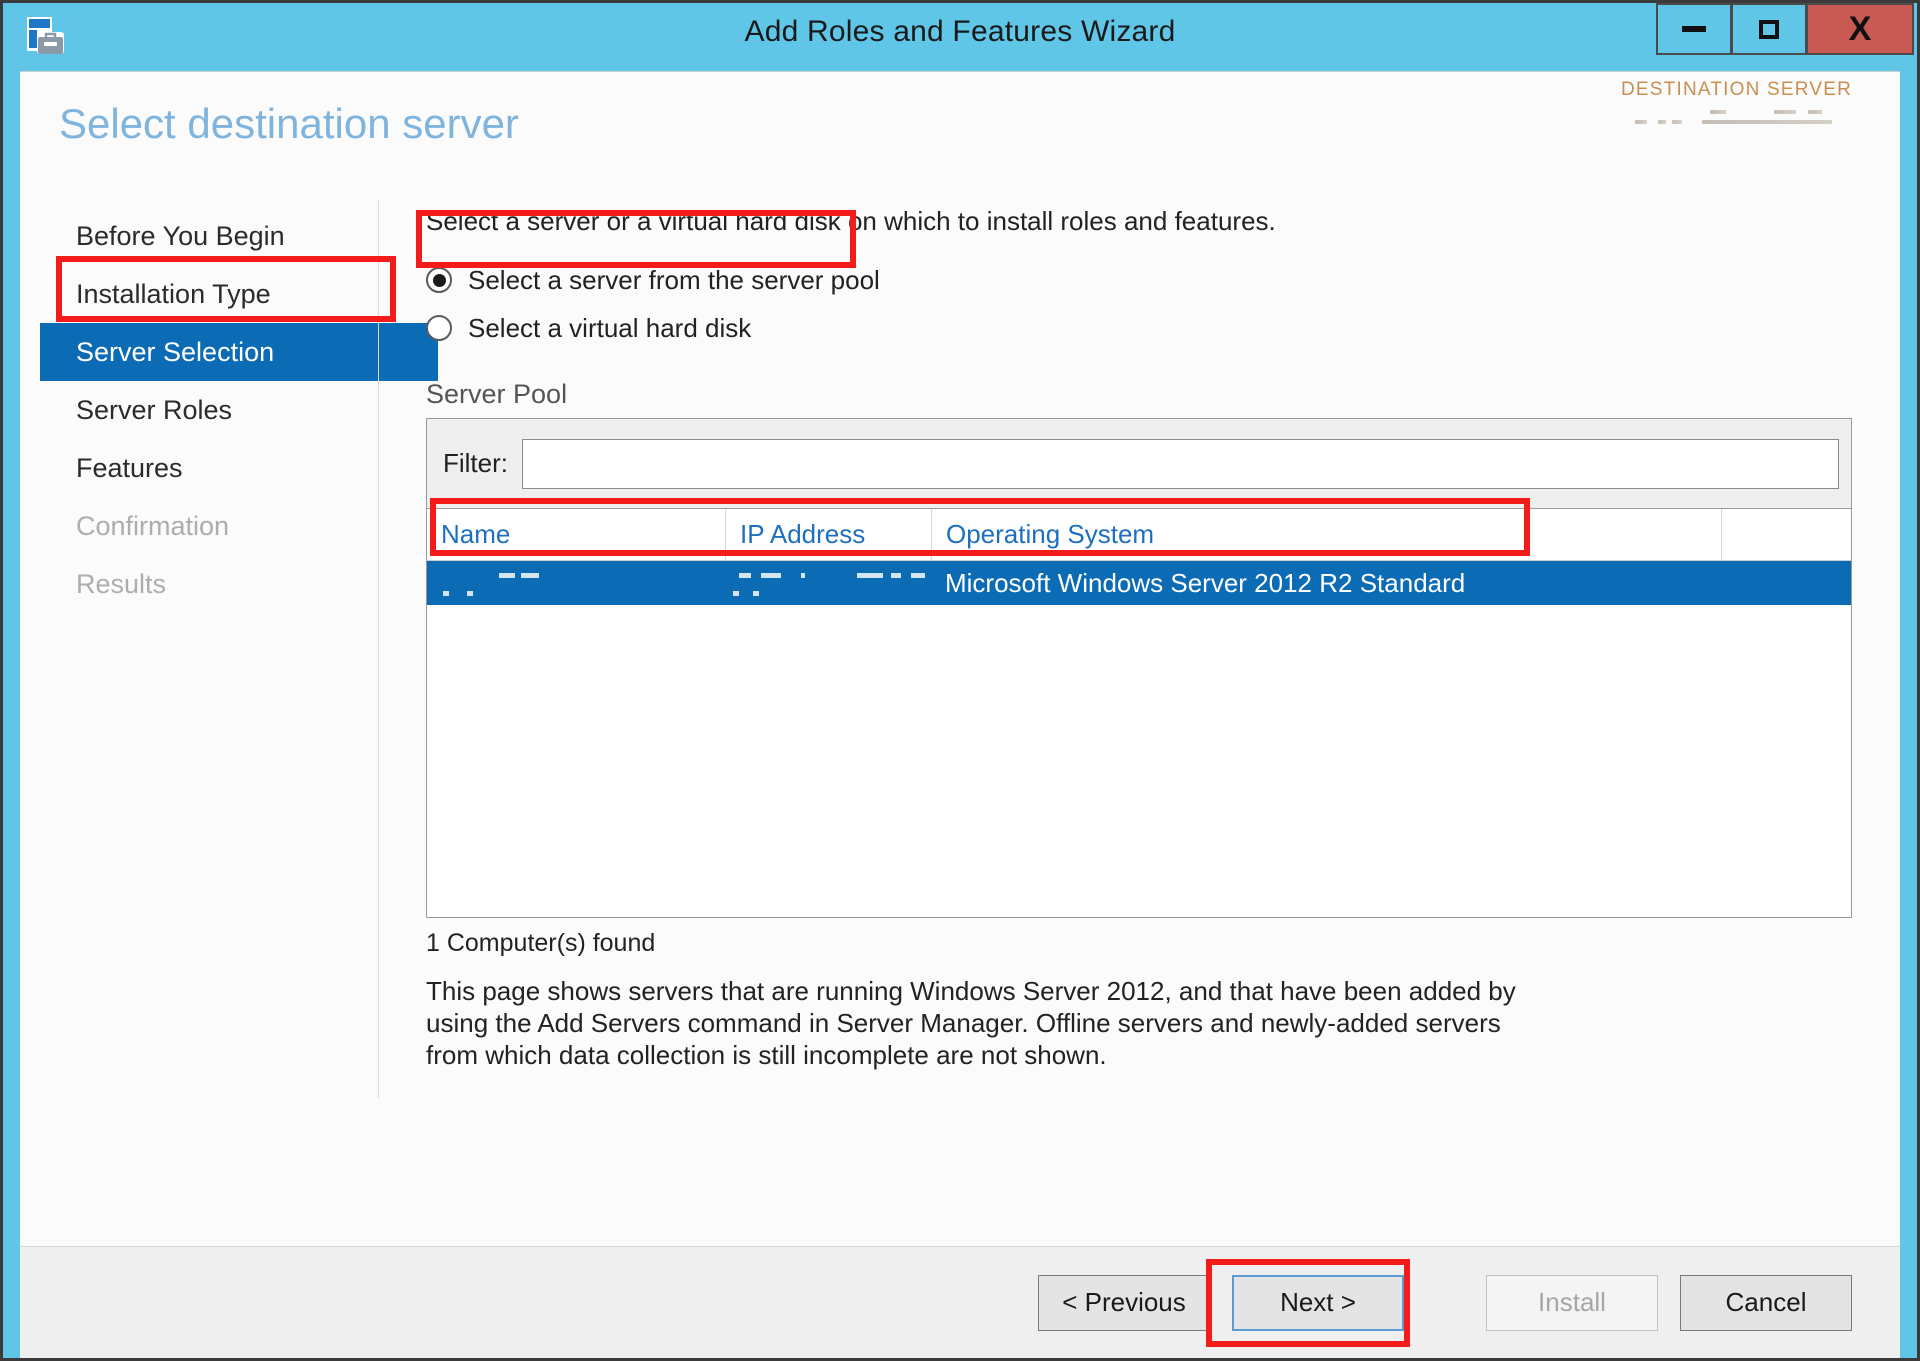 Image resolution: width=1920 pixels, height=1361 pixels. What do you see at coordinates (199, 468) in the screenshot?
I see `sidebar-item-features: Features` at bounding box center [199, 468].